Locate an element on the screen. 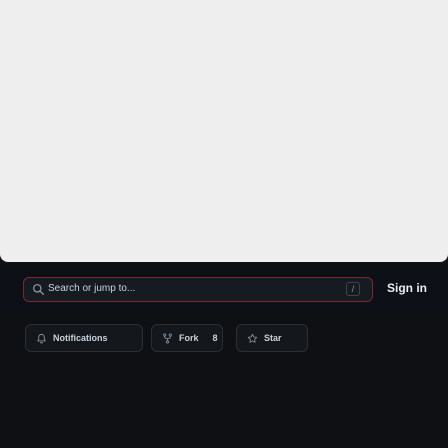 The image size is (448, 448). star-label: Star is located at coordinates (273, 338).